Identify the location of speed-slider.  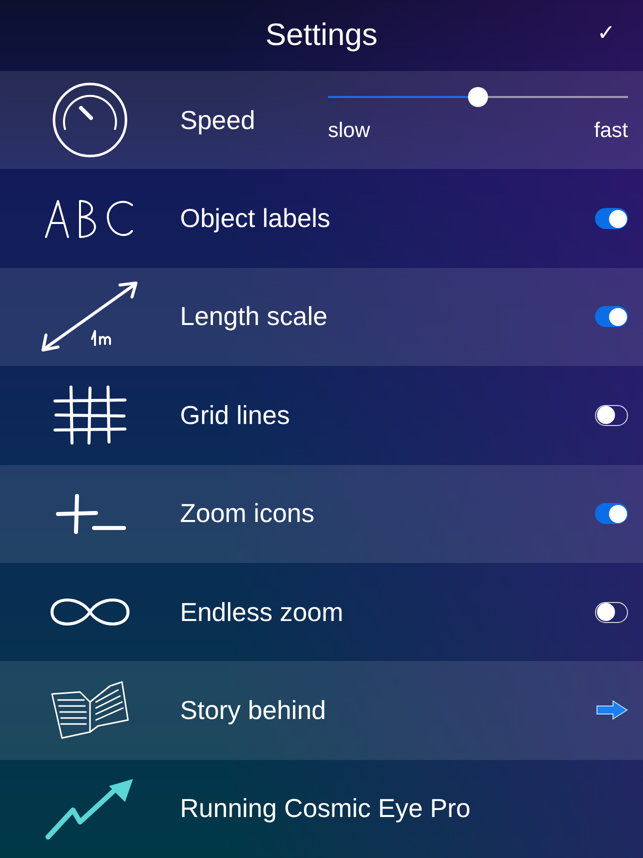
(478, 97).